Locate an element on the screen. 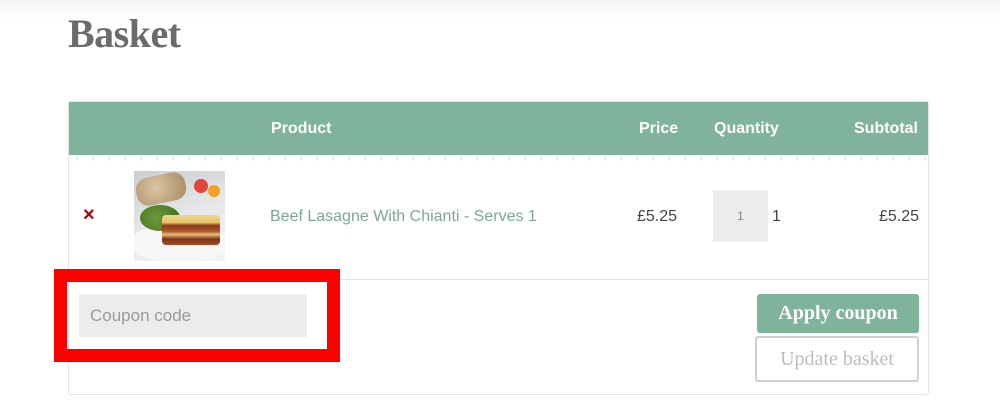 This screenshot has height=415, width=1000. product-name-link: Beef Lasagne With Chianti - Serves 1 is located at coordinates (403, 217).